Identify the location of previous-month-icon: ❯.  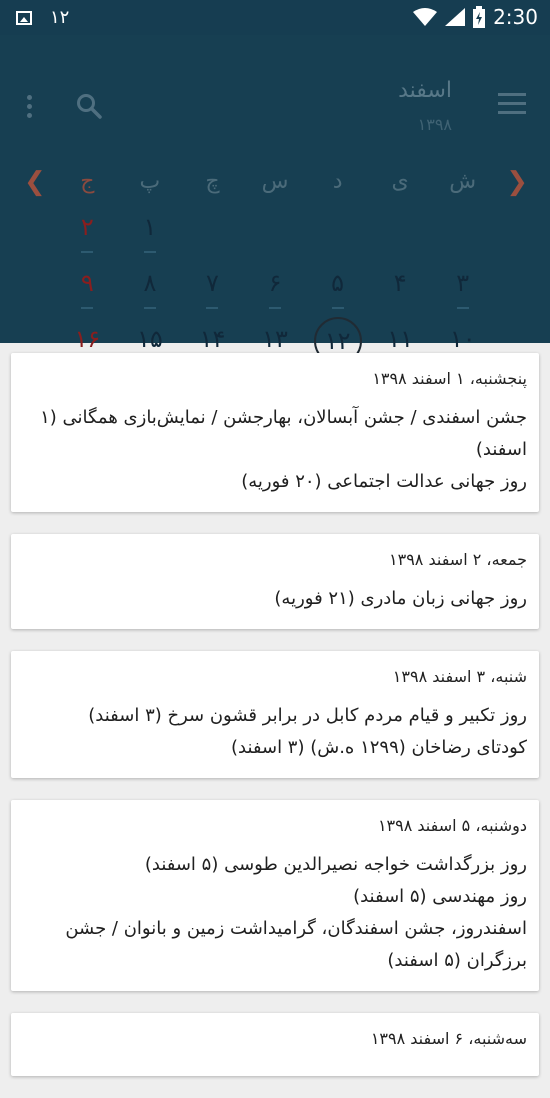
(517, 182).